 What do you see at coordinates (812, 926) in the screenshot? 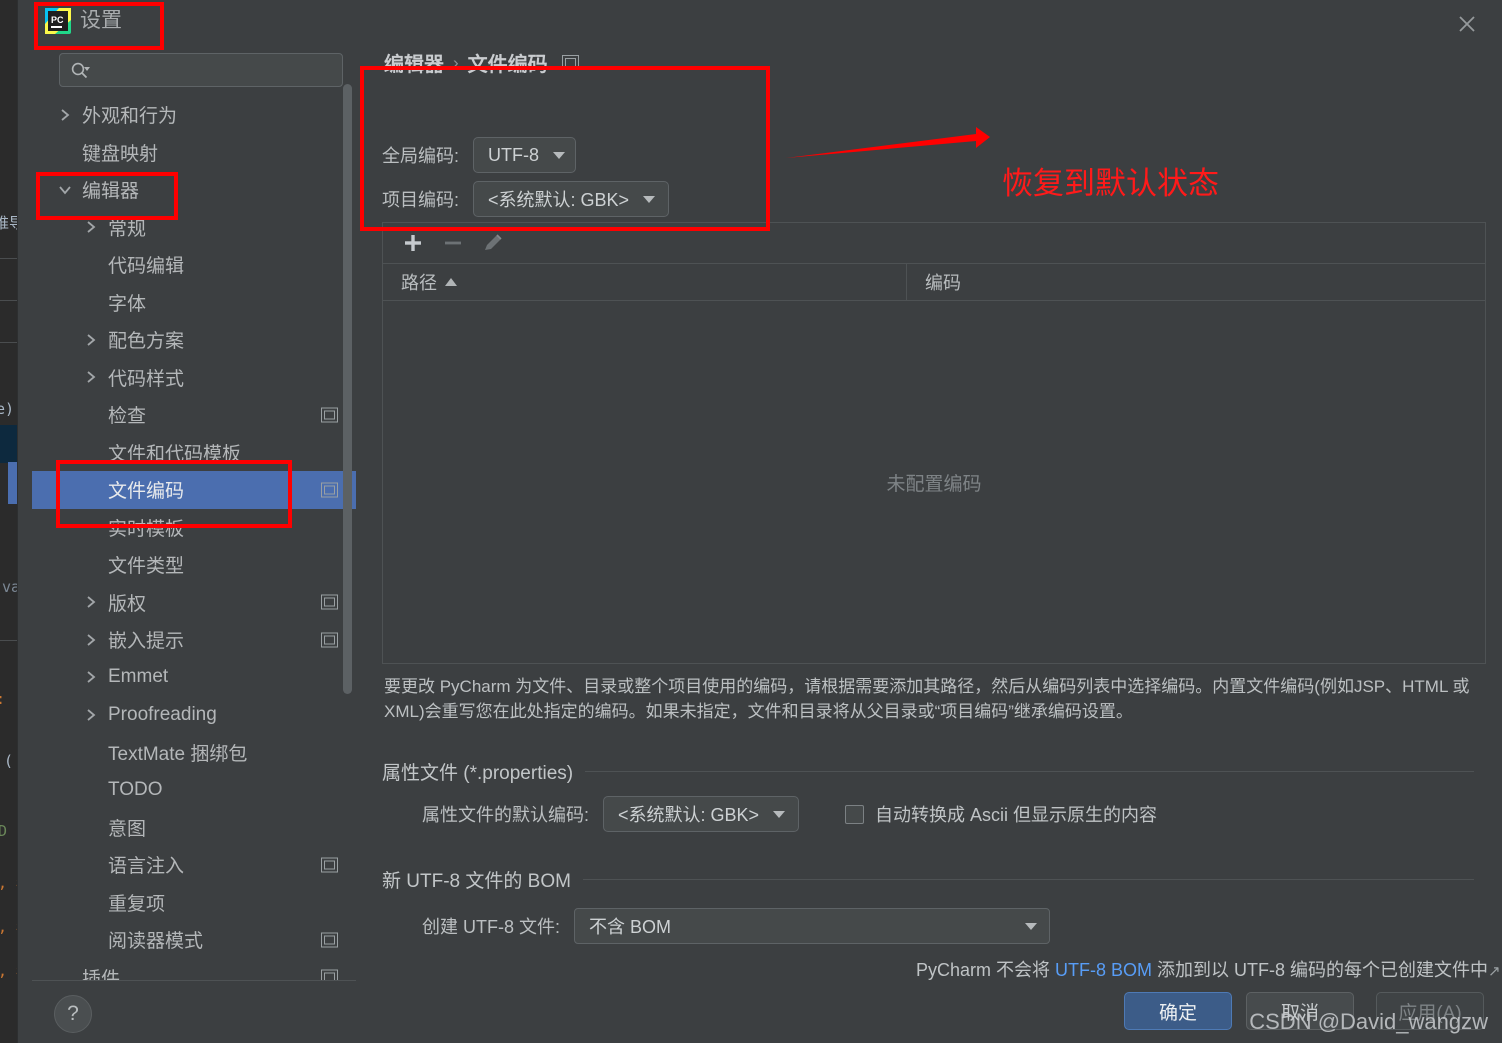
I see `bom-create-select: 不含 BOM` at bounding box center [812, 926].